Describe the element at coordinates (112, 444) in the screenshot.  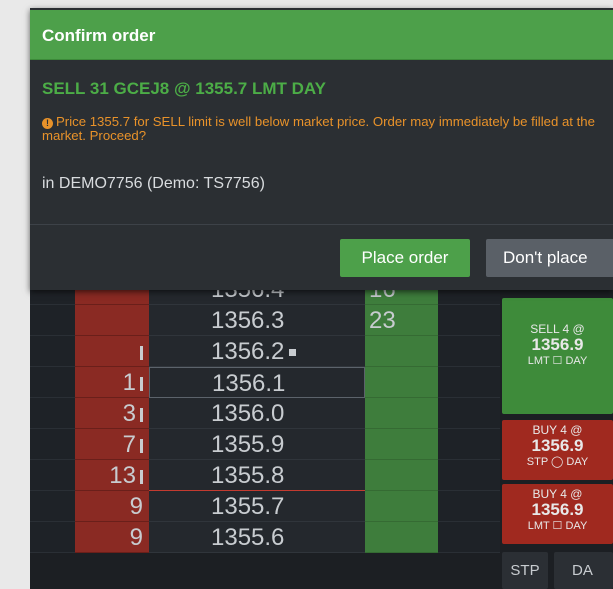
I see `buy-cell: 7` at that location.